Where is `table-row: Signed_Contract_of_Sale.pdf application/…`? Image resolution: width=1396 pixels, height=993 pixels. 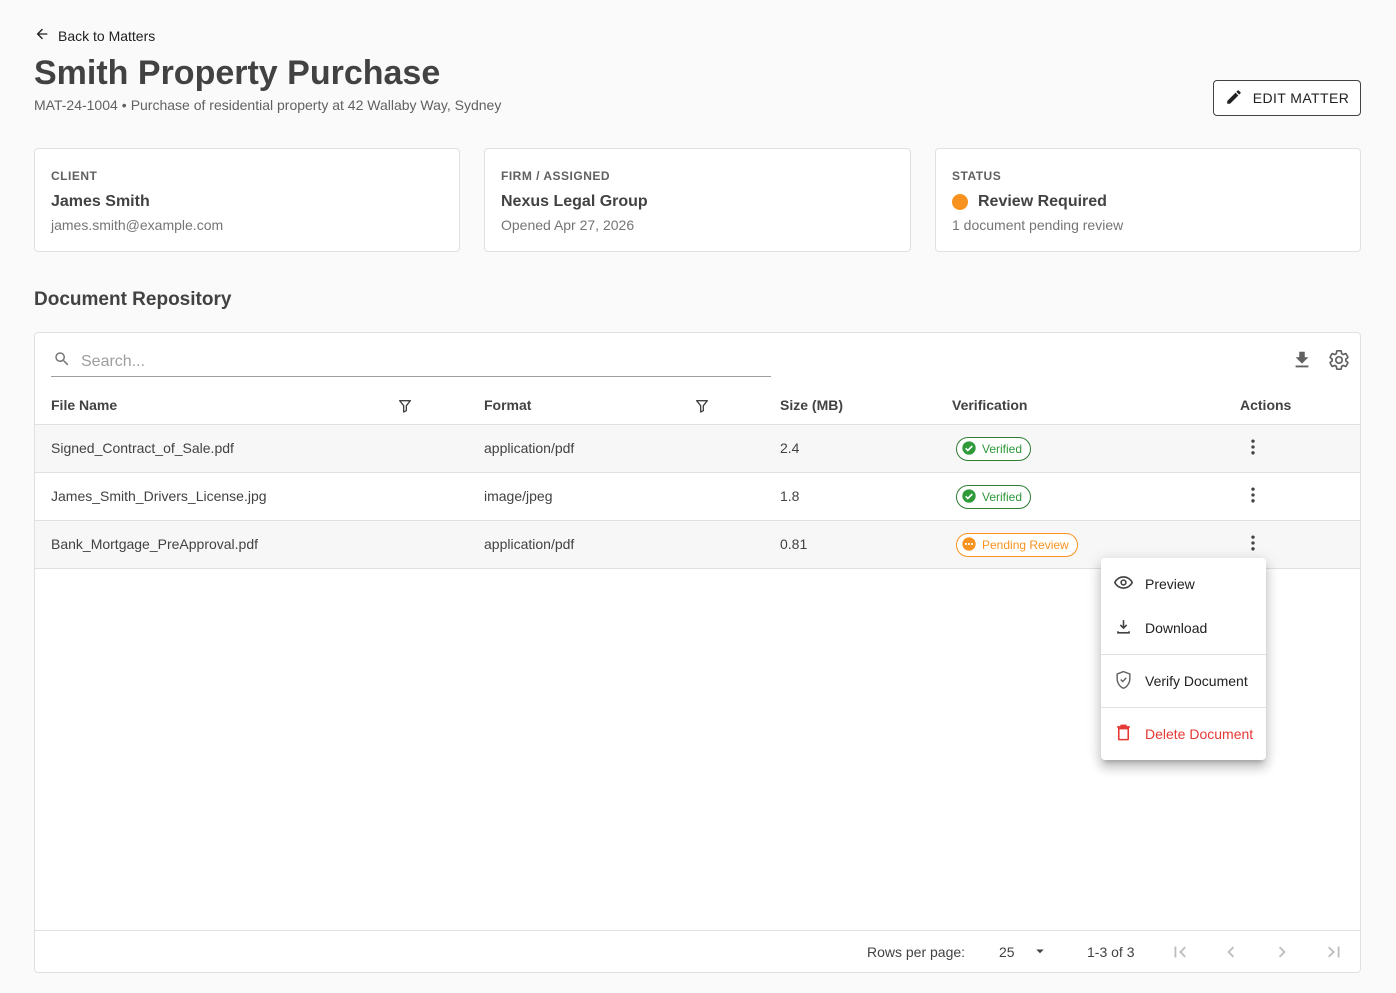
table-row: Signed_Contract_of_Sale.pdf application/… is located at coordinates (697, 449).